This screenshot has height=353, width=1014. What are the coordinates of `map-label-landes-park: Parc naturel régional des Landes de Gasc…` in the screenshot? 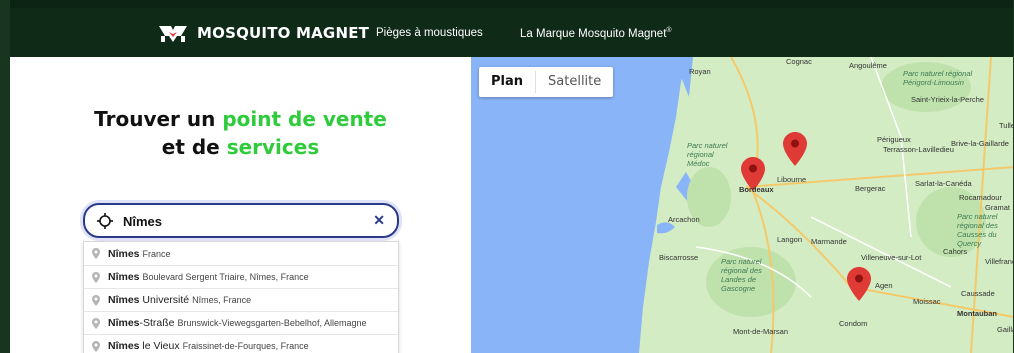 It's located at (741, 275).